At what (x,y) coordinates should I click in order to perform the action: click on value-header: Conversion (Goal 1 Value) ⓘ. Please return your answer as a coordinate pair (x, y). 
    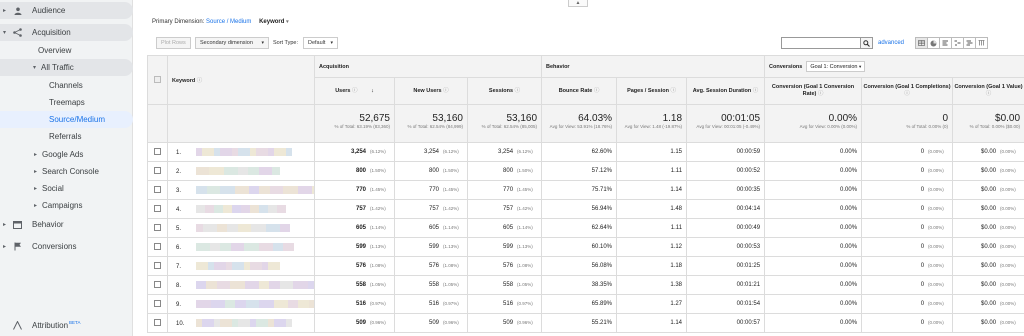
    Looking at the image, I should click on (988, 91).